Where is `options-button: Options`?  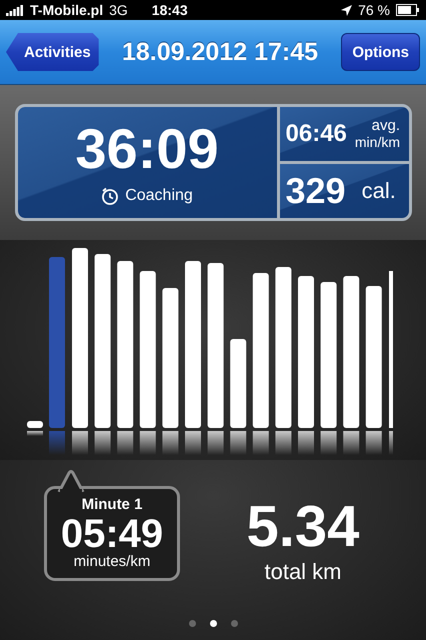 options-button: Options is located at coordinates (380, 52).